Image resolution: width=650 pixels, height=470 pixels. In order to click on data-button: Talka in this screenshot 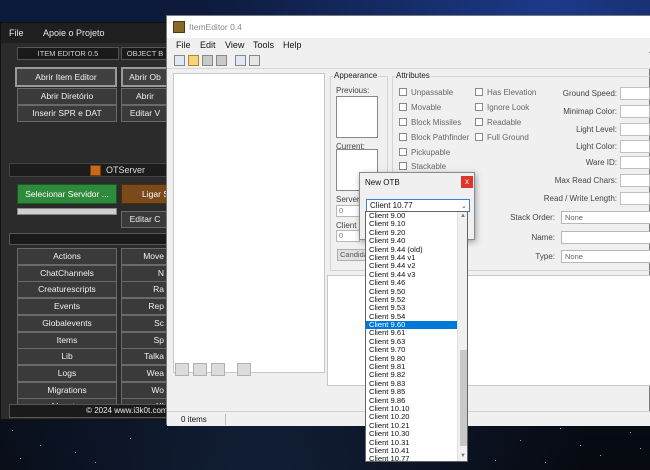, I will do `click(145, 357)`.